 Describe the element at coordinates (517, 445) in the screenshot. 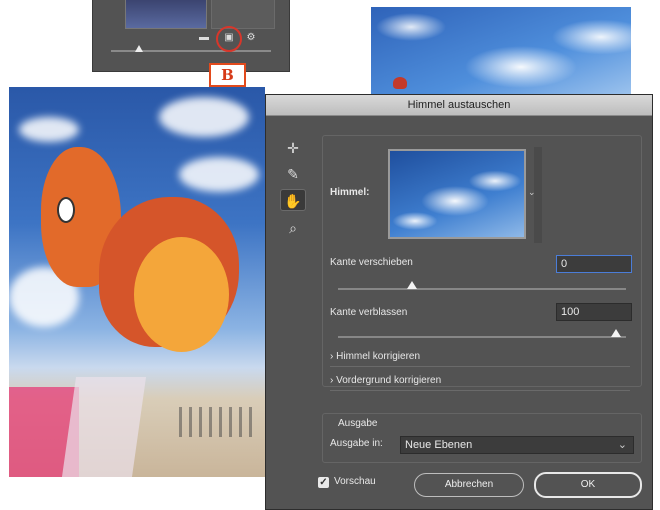

I see `output-to-select: Neue Ebenen ⌄` at that location.